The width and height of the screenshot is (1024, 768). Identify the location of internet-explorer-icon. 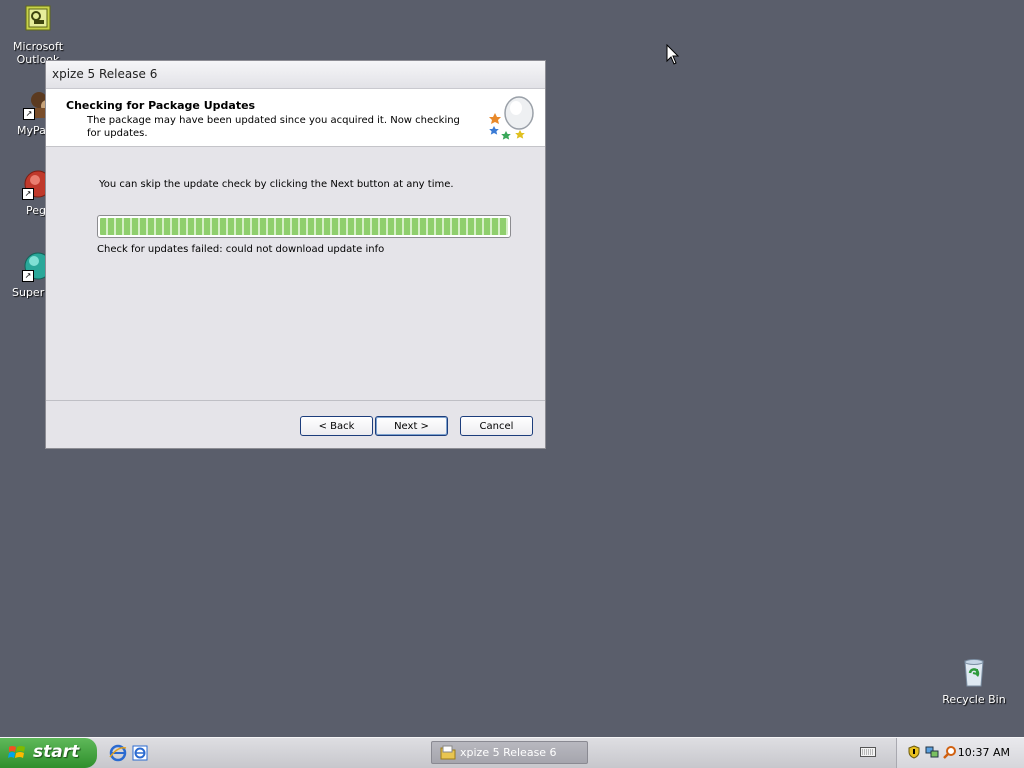
(118, 753).